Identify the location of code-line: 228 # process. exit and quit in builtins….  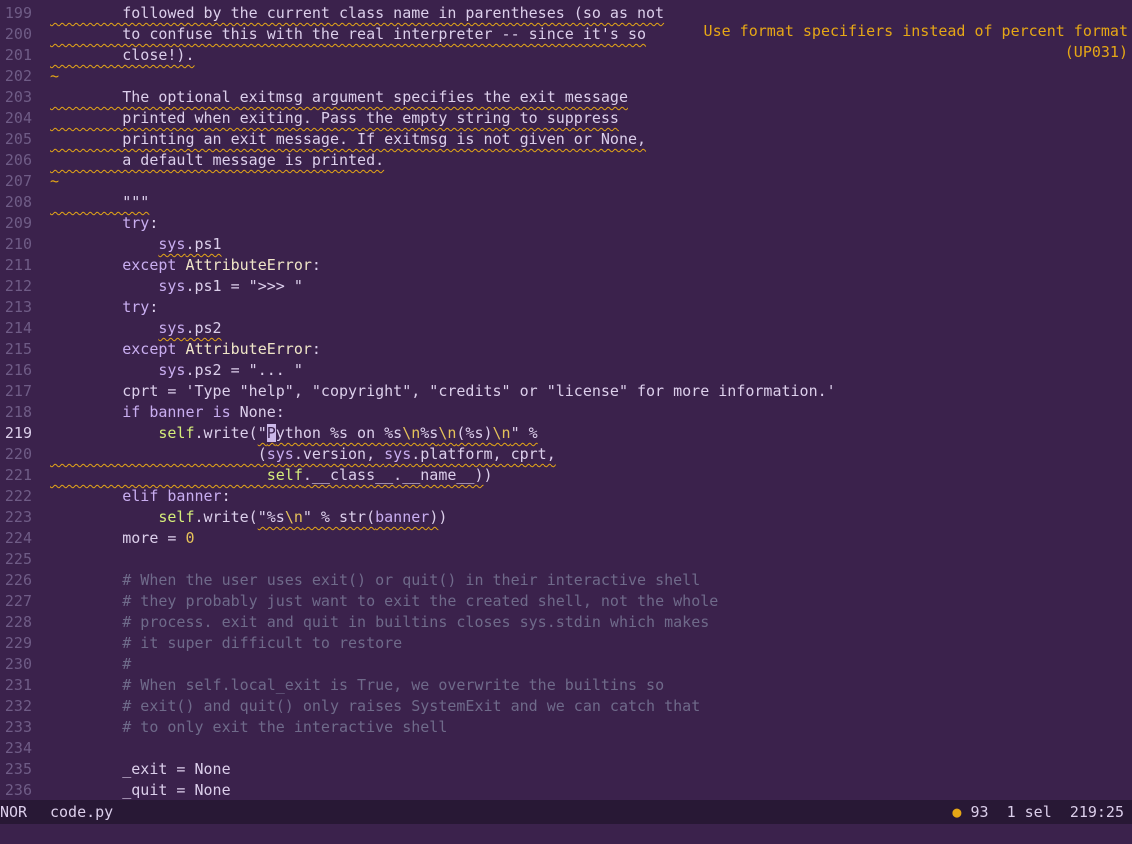
(566, 622).